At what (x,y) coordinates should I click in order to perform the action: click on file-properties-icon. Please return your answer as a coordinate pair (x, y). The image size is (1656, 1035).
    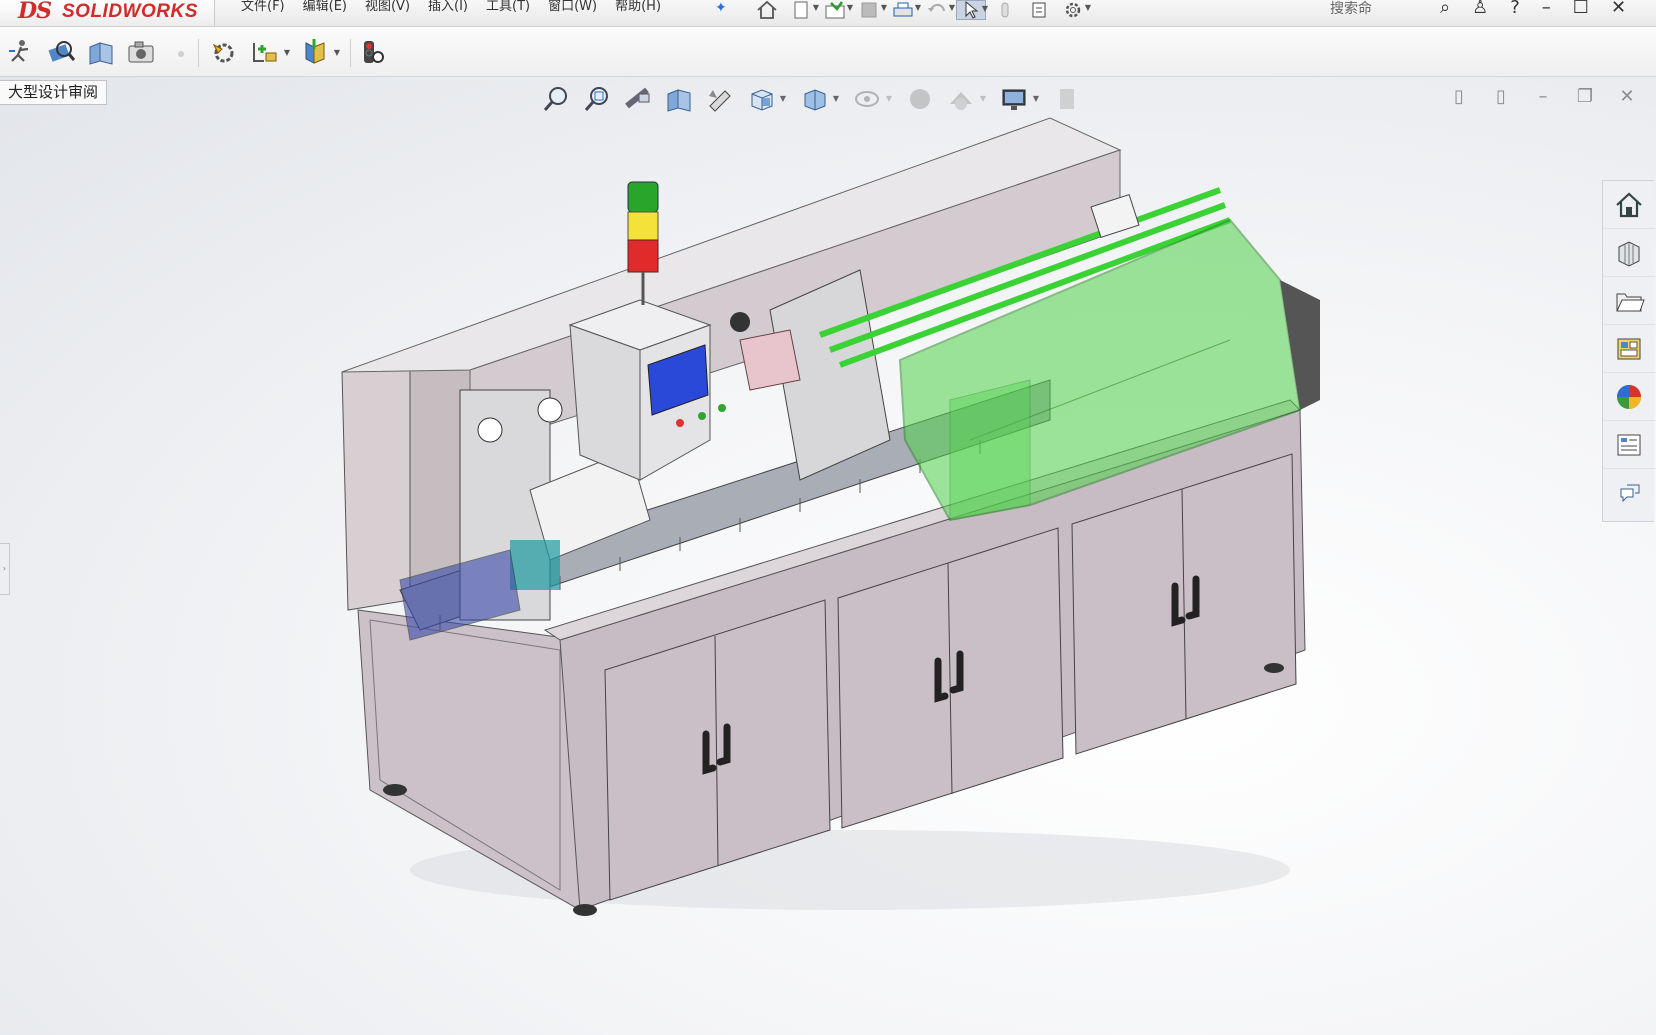
    Looking at the image, I should click on (1039, 10).